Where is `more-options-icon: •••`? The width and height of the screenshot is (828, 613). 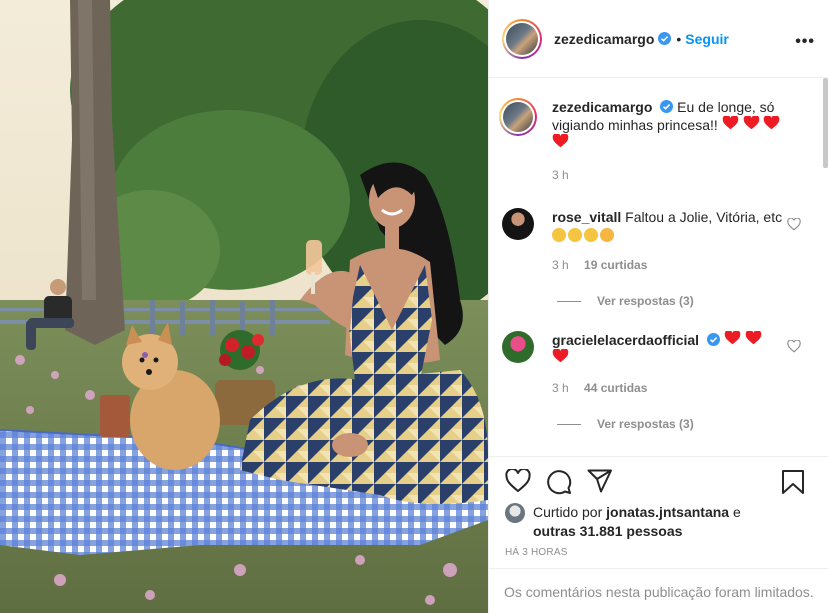 more-options-icon: ••• is located at coordinates (805, 42).